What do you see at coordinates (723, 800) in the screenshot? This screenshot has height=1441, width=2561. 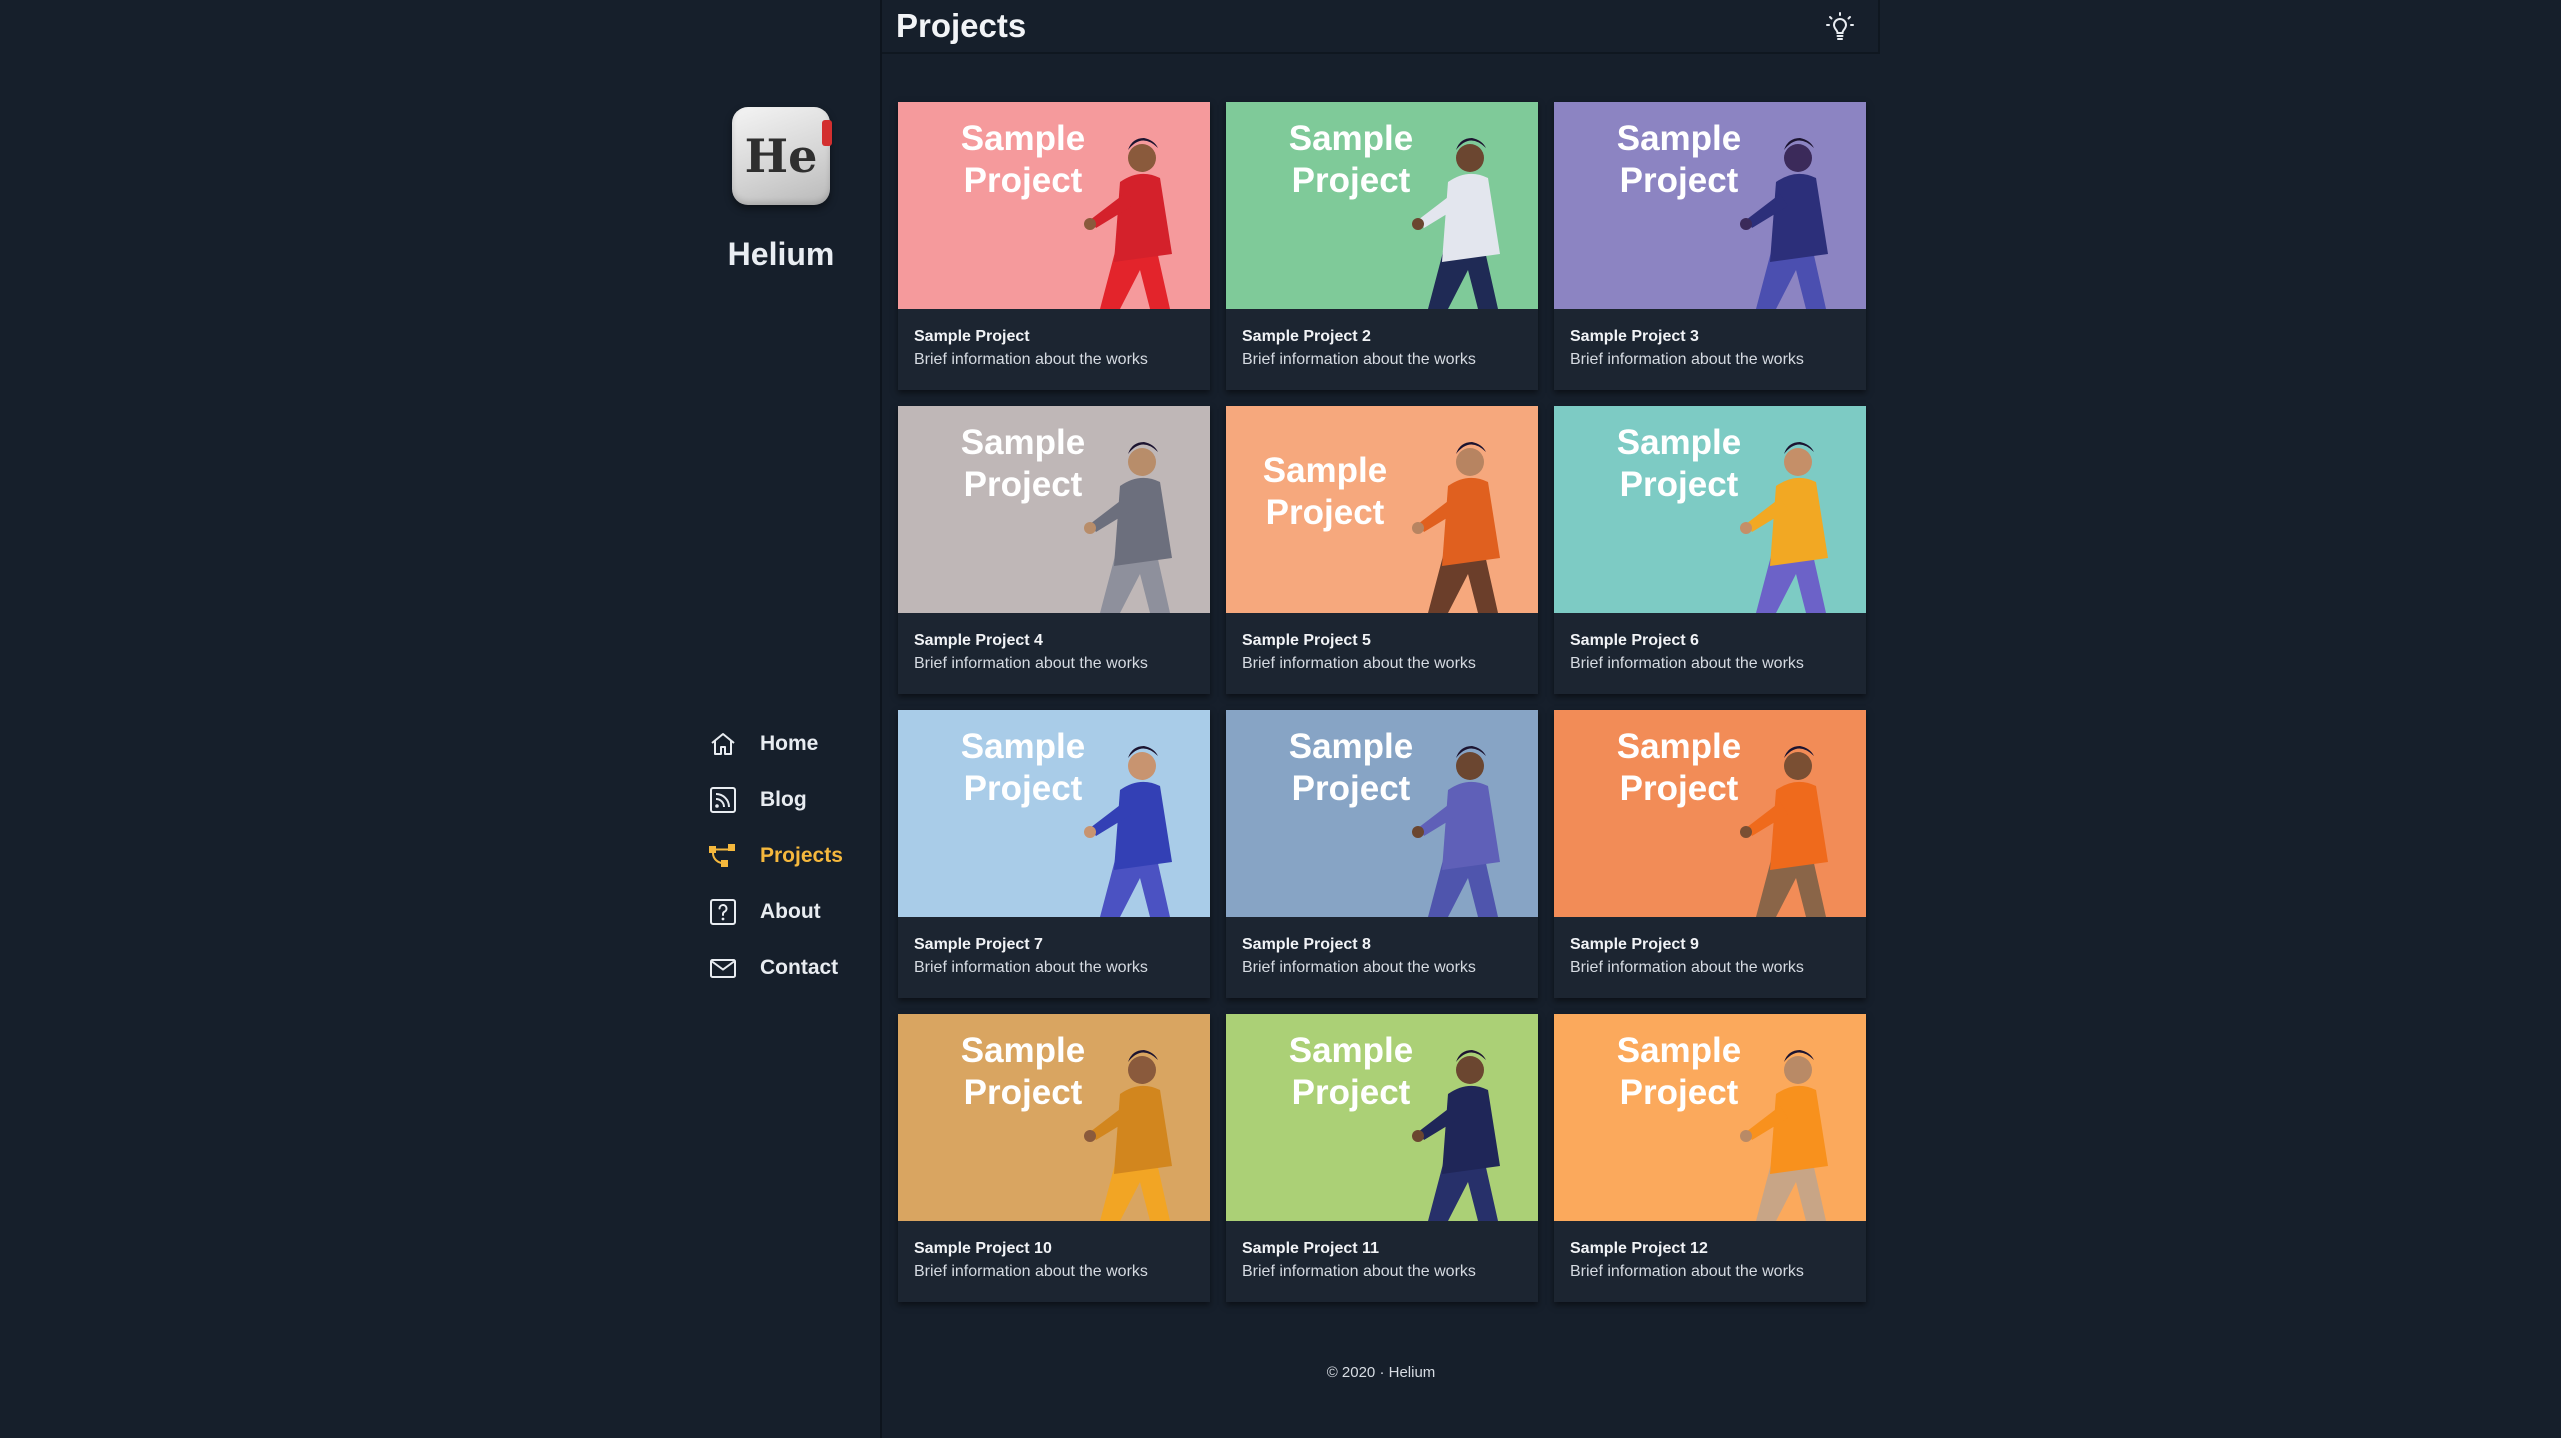 I see `rss-icon` at bounding box center [723, 800].